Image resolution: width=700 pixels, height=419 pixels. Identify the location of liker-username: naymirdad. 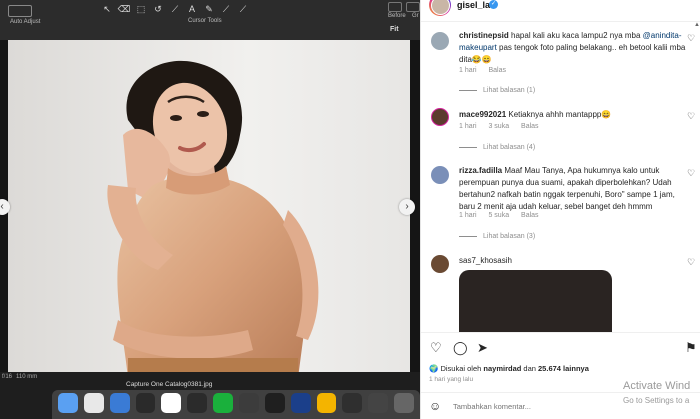
(502, 368).